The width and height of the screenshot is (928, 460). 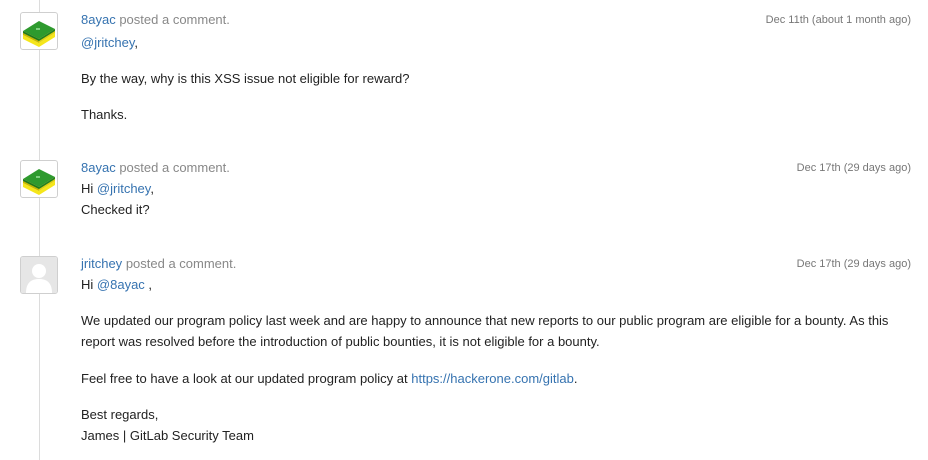 I want to click on comment-paragraph: Thanks., so click(x=496, y=114).